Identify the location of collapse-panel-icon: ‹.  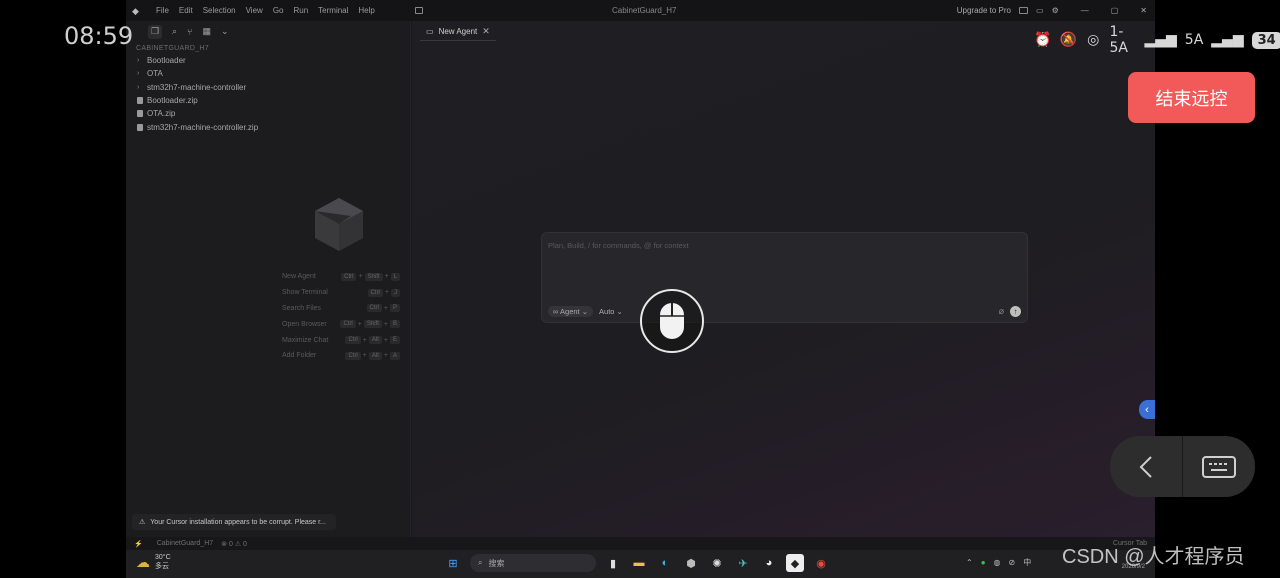
(1147, 409).